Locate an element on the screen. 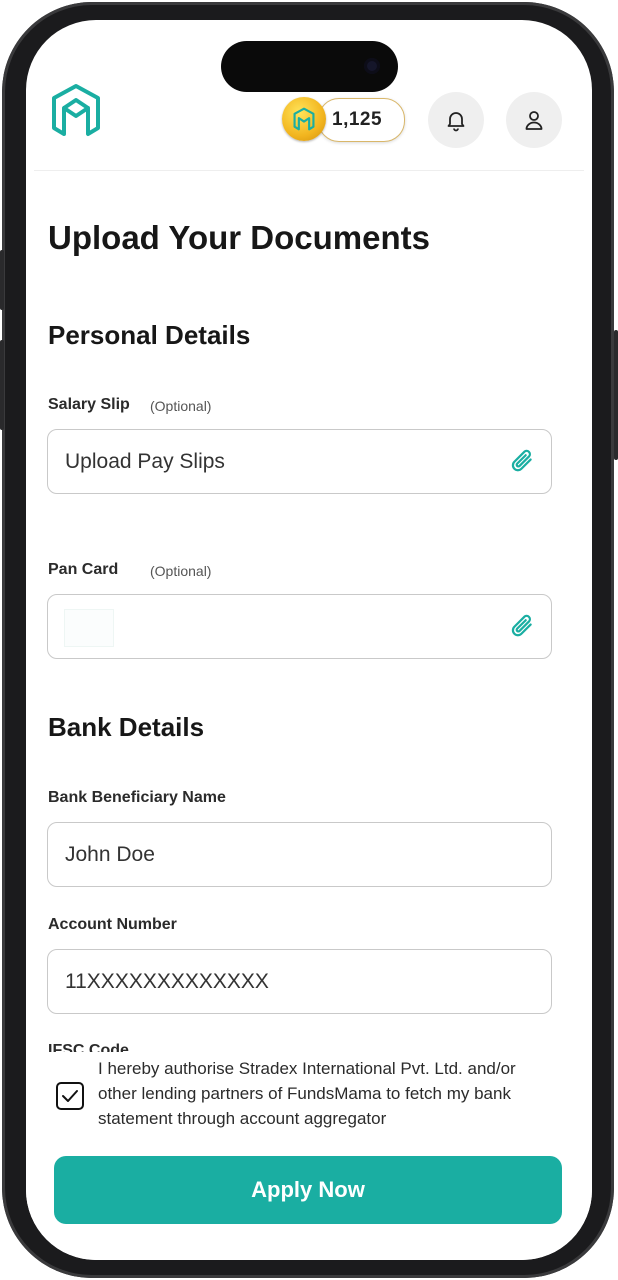 The width and height of the screenshot is (618, 1280). coin-count: 1,125 is located at coordinates (357, 119).